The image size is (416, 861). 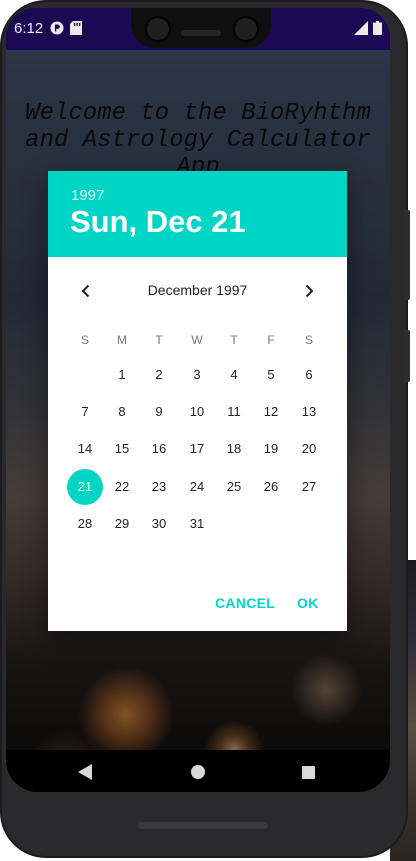 I want to click on calendar-day: 7, so click(x=85, y=412).